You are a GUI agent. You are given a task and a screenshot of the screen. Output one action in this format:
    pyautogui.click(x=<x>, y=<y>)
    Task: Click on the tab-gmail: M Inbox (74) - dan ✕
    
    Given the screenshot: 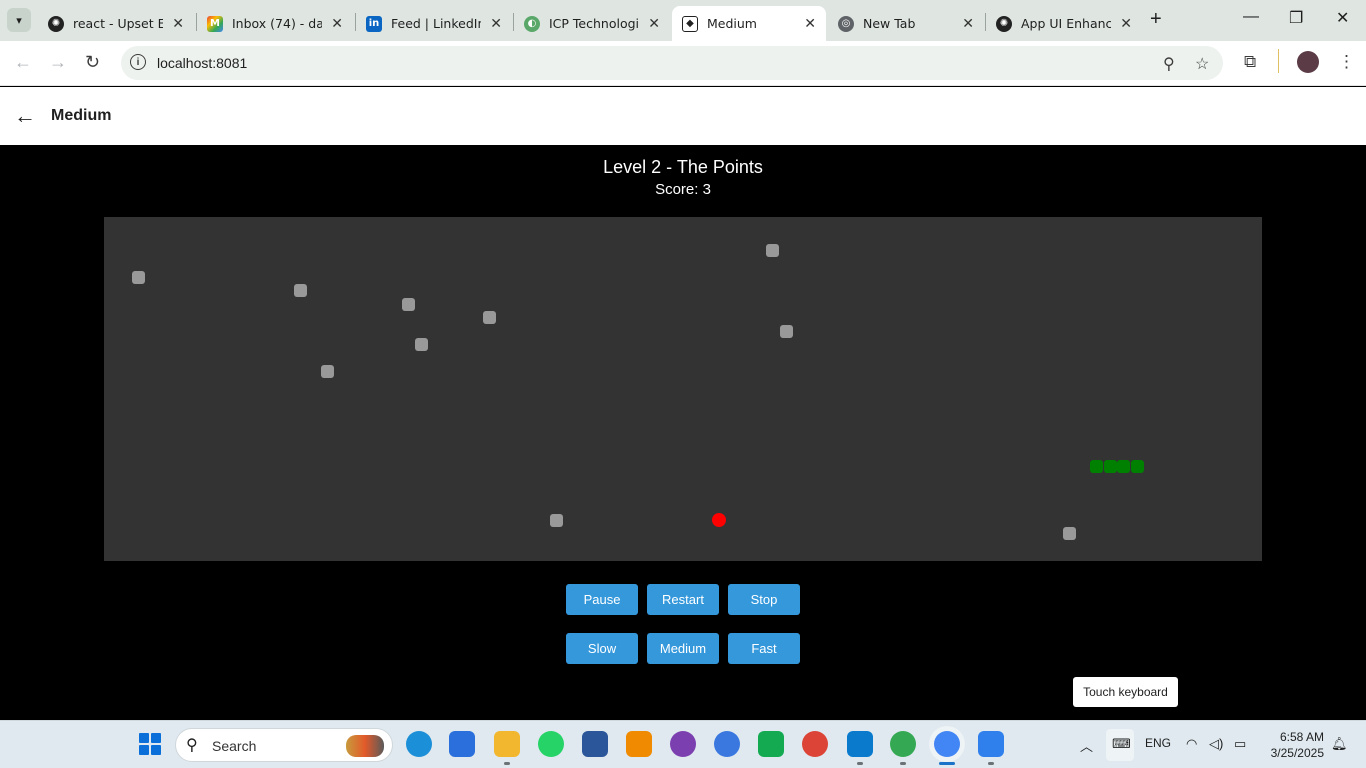 What is the action you would take?
    pyautogui.click(x=275, y=23)
    